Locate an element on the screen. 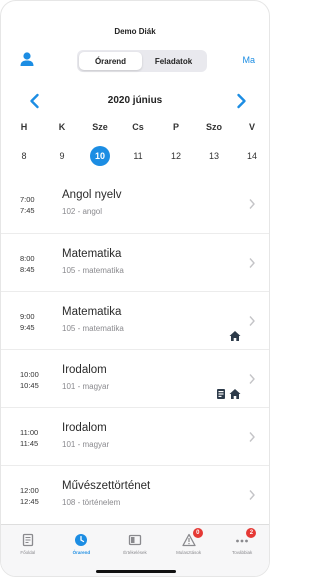 This screenshot has width=320, height=577. date-strip: 8 9 10 11 12 13 14 is located at coordinates (138, 156).